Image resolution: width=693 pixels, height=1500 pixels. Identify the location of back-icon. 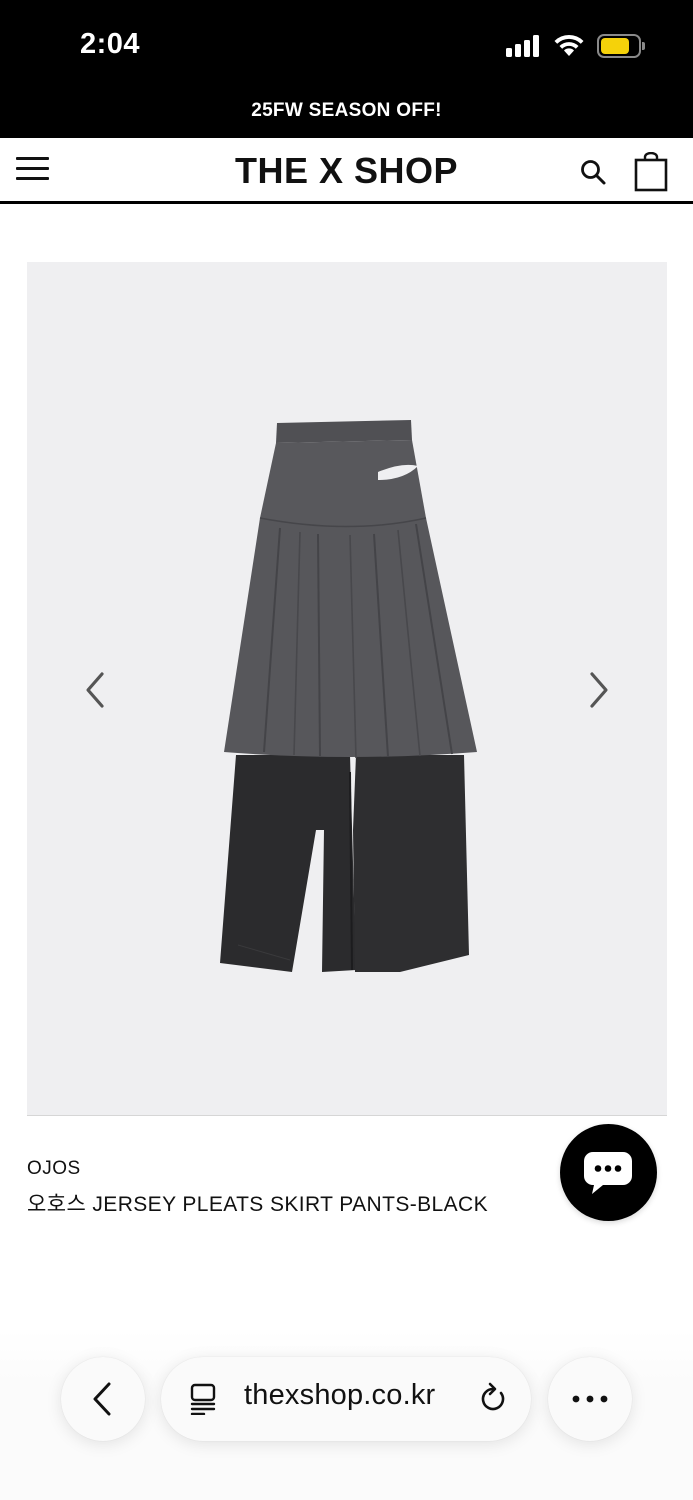
(102, 1399).